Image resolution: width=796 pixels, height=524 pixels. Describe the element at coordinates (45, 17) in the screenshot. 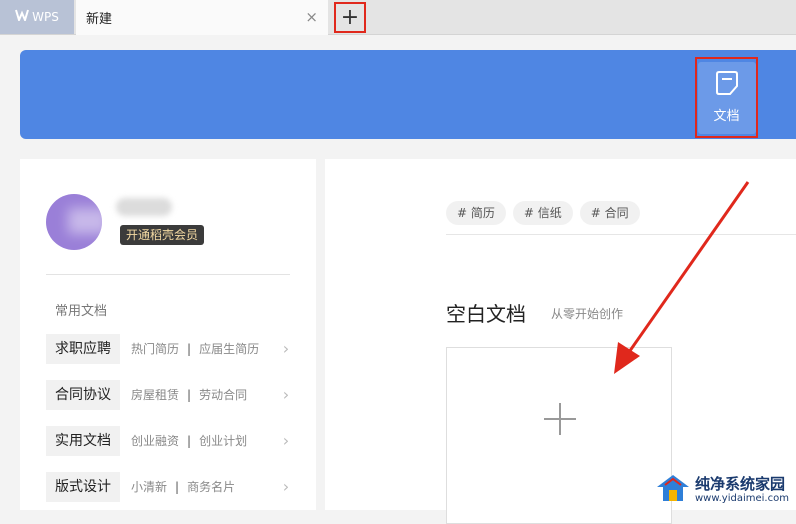

I see `wps-tab-label: WPS` at that location.